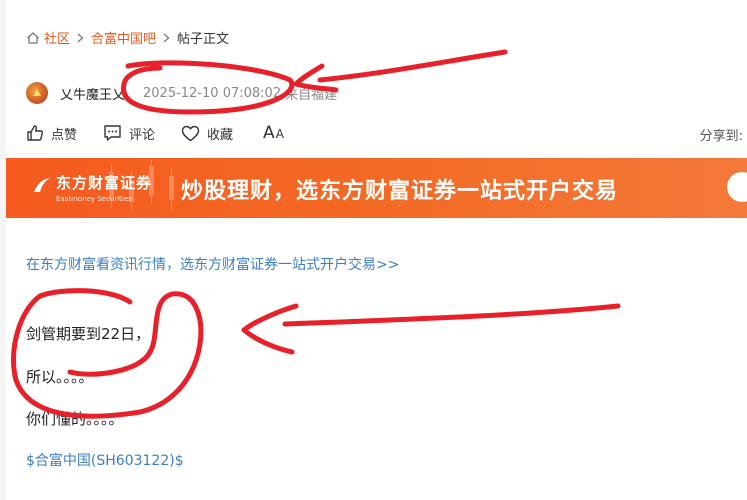  Describe the element at coordinates (279, 134) in the screenshot. I see `font-size-small-glyph: A` at that location.